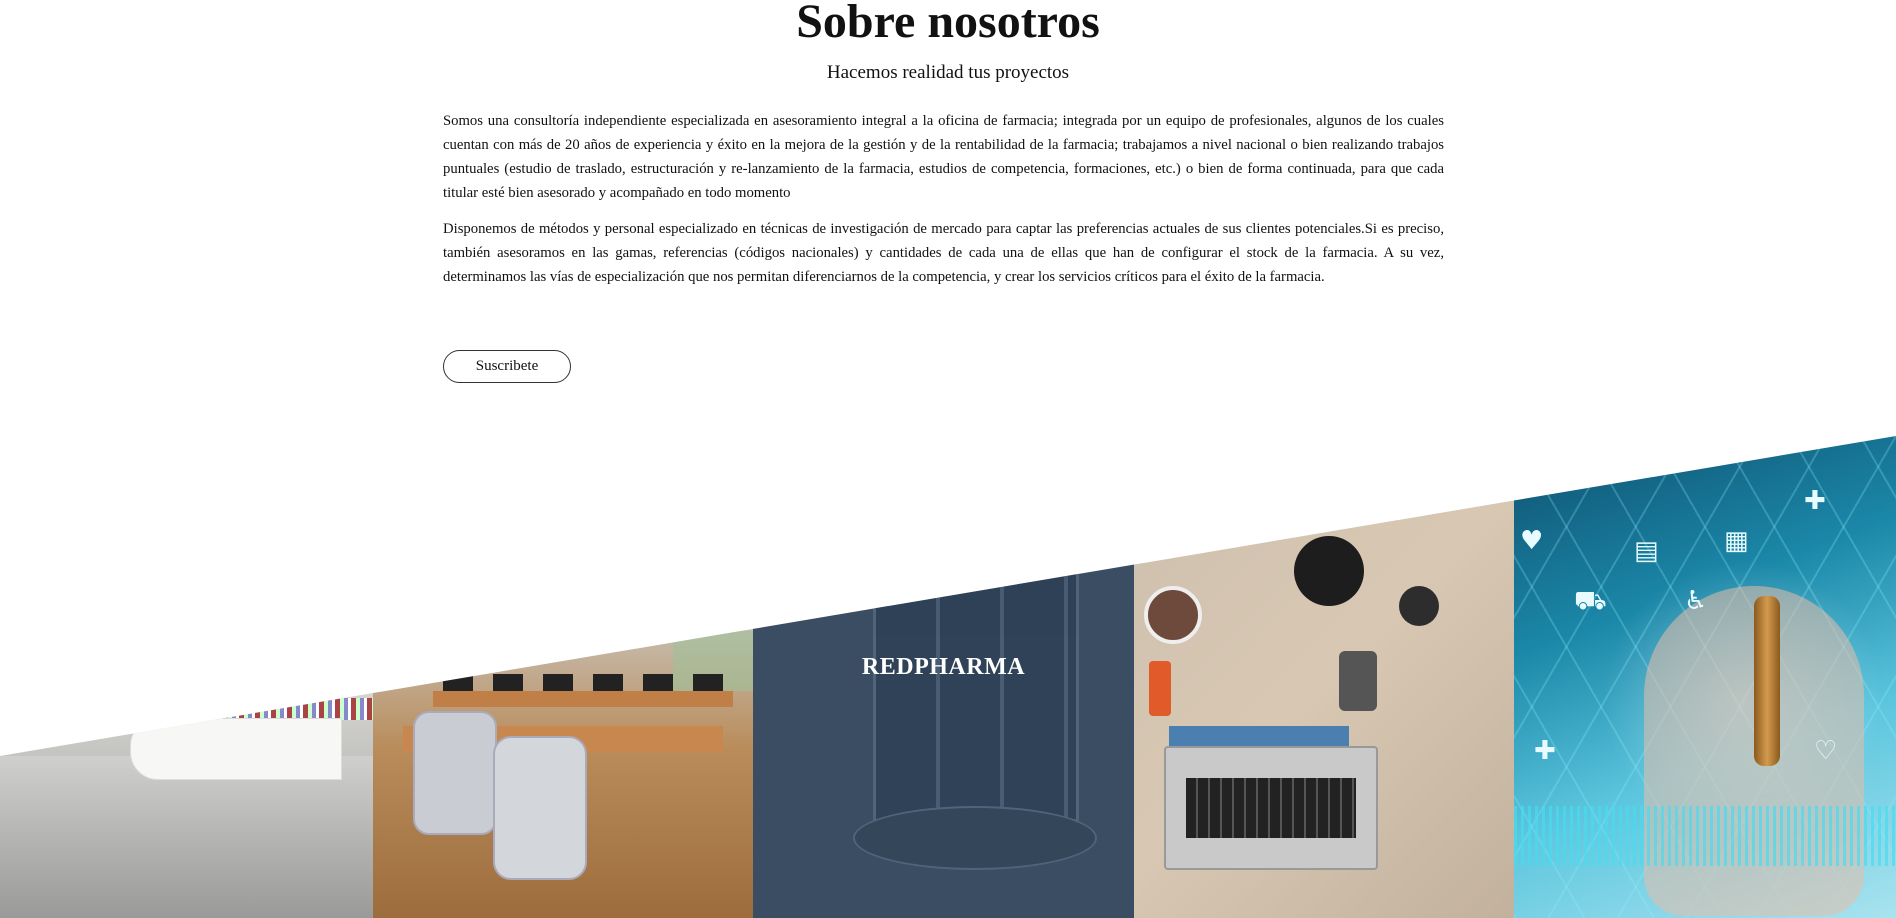  I want to click on laptop-desk-image, so click(1324, 677).